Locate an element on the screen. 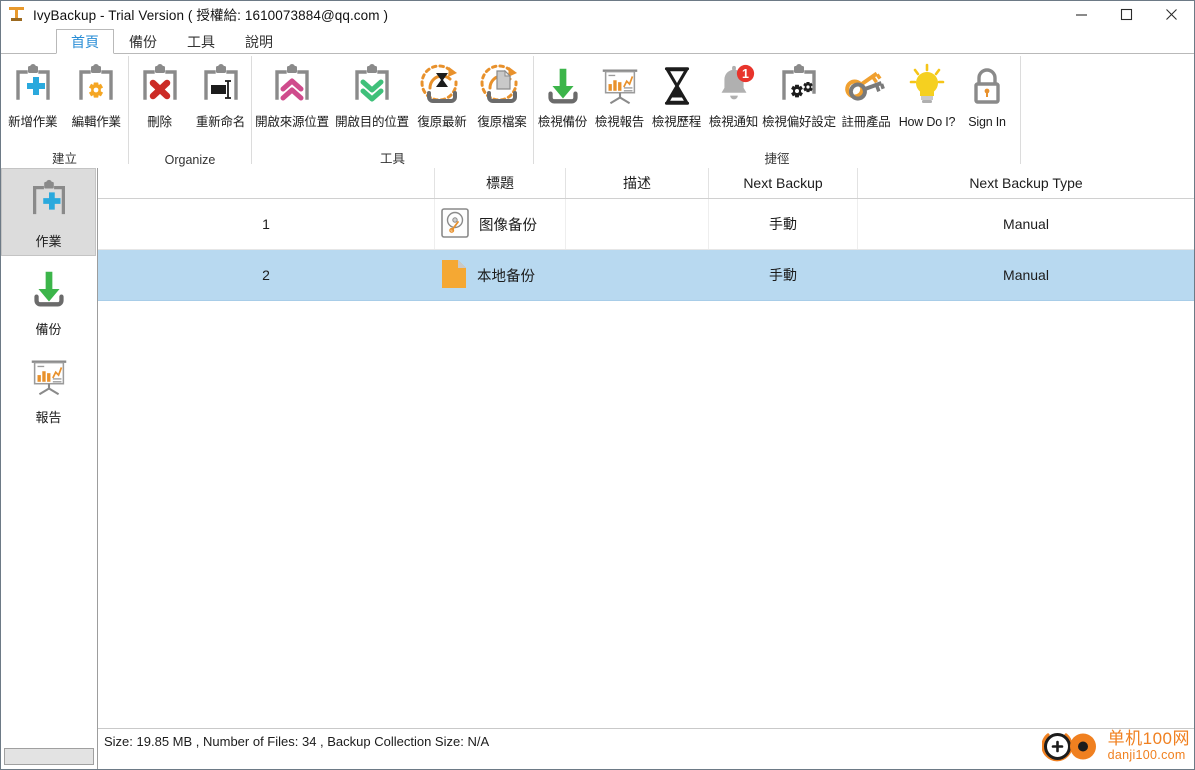  sign-in-label: Sign In is located at coordinates (987, 122).